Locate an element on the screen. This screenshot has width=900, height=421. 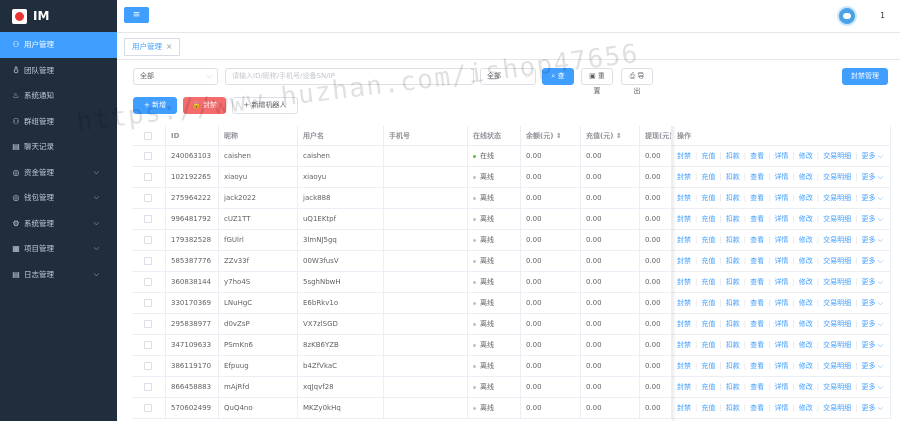
sidebar-item-project: ▦ 项目管理 ⌵ is located at coordinates (58, 249).